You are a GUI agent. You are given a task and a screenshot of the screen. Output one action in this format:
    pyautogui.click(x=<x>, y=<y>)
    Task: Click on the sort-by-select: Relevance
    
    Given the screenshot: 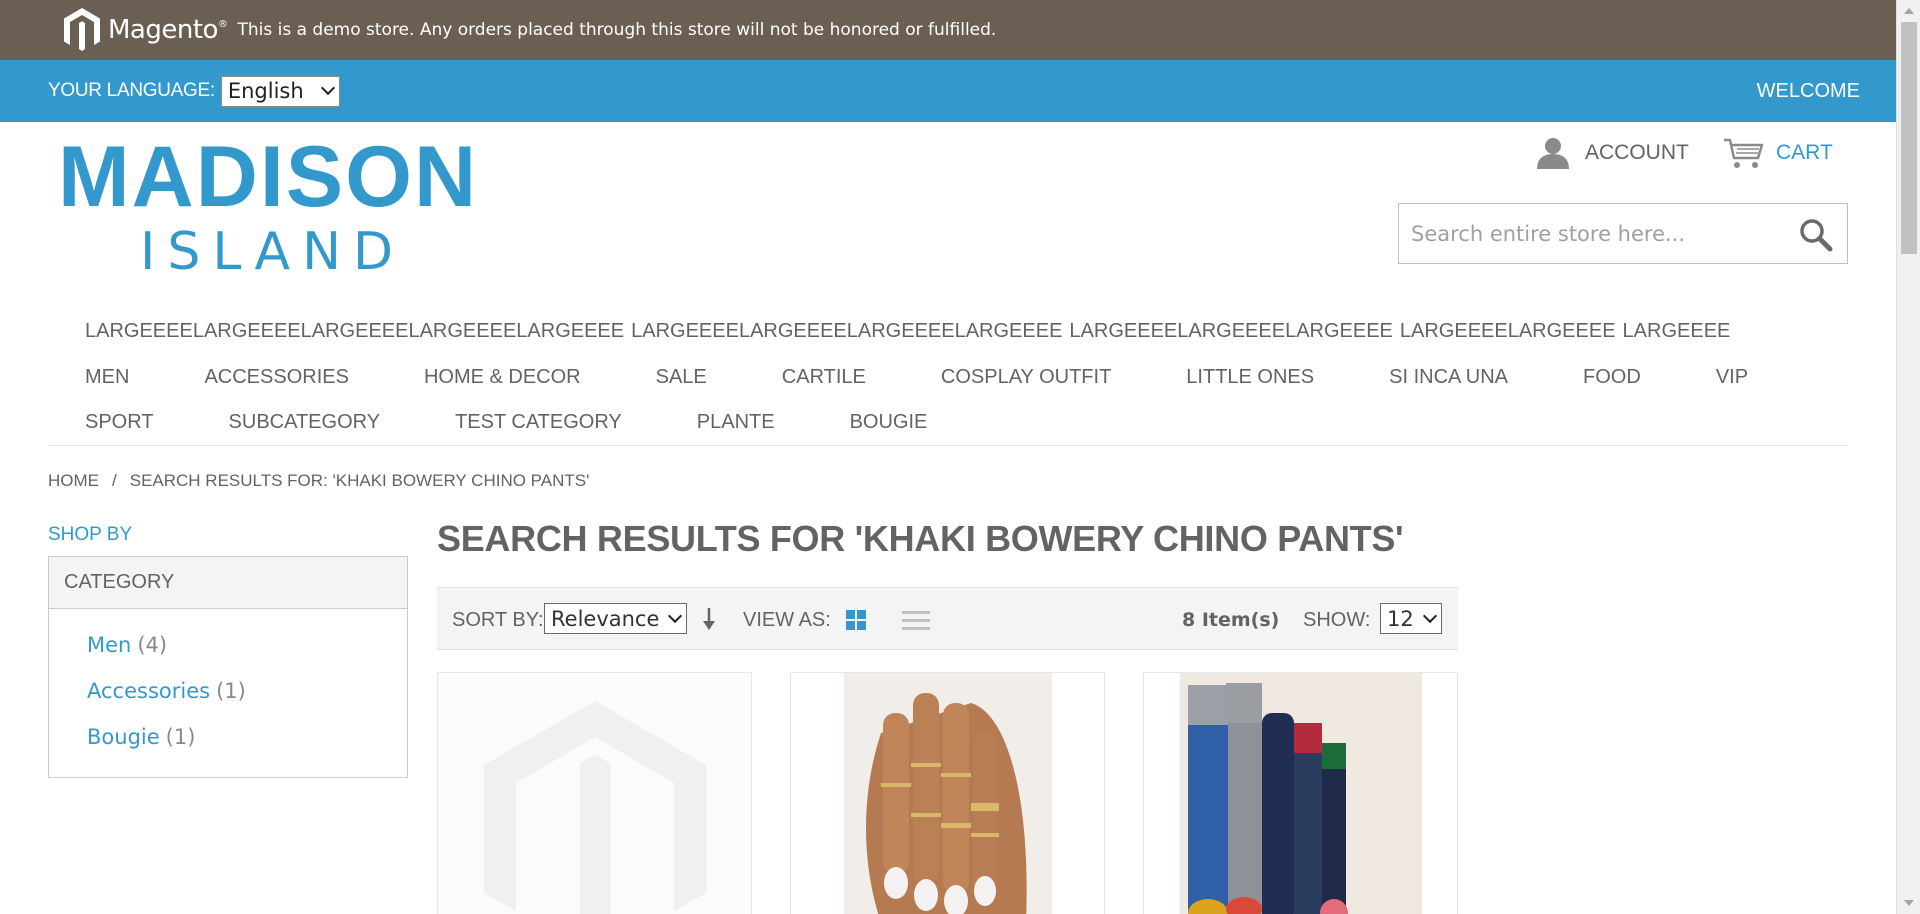 What is the action you would take?
    pyautogui.click(x=615, y=618)
    